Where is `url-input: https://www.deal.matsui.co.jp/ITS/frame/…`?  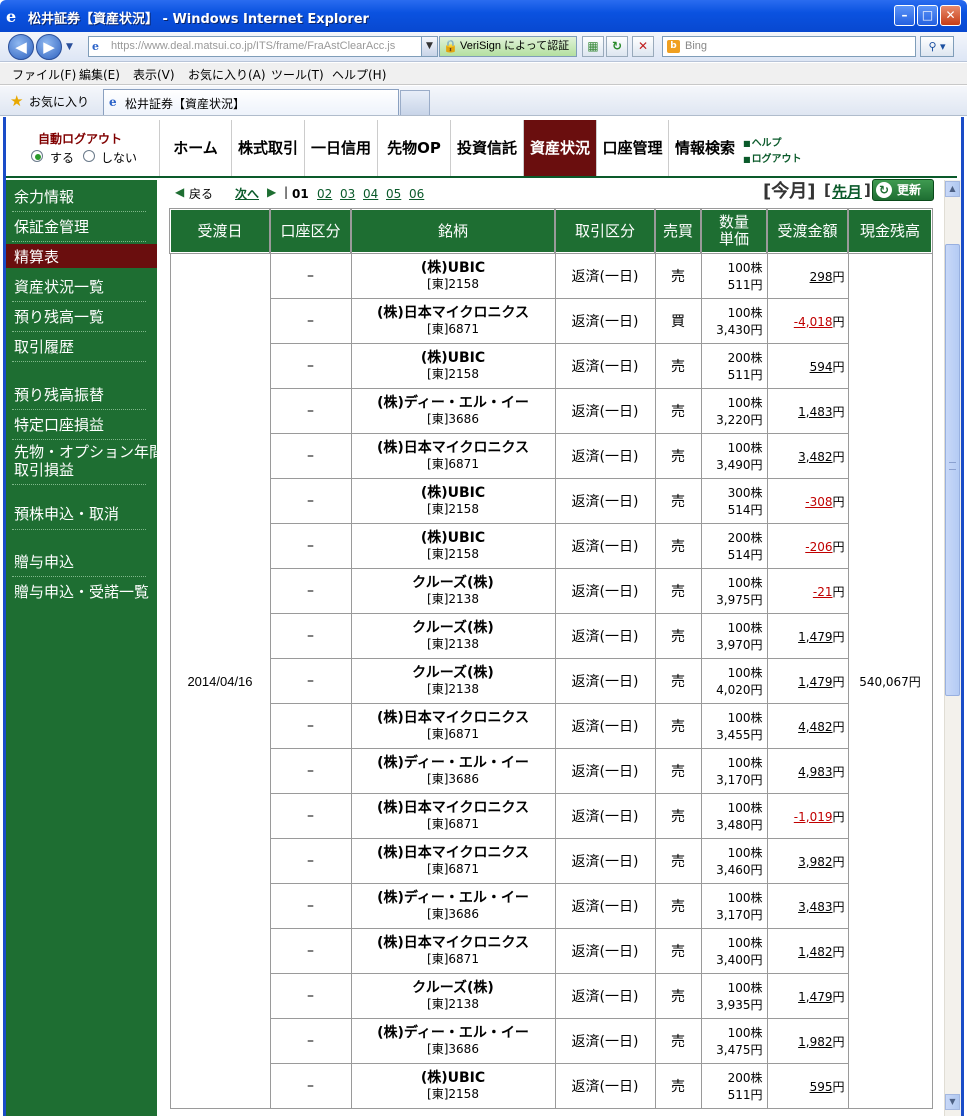
url-input: https://www.deal.matsui.co.jp/ITS/frame/… is located at coordinates (263, 46).